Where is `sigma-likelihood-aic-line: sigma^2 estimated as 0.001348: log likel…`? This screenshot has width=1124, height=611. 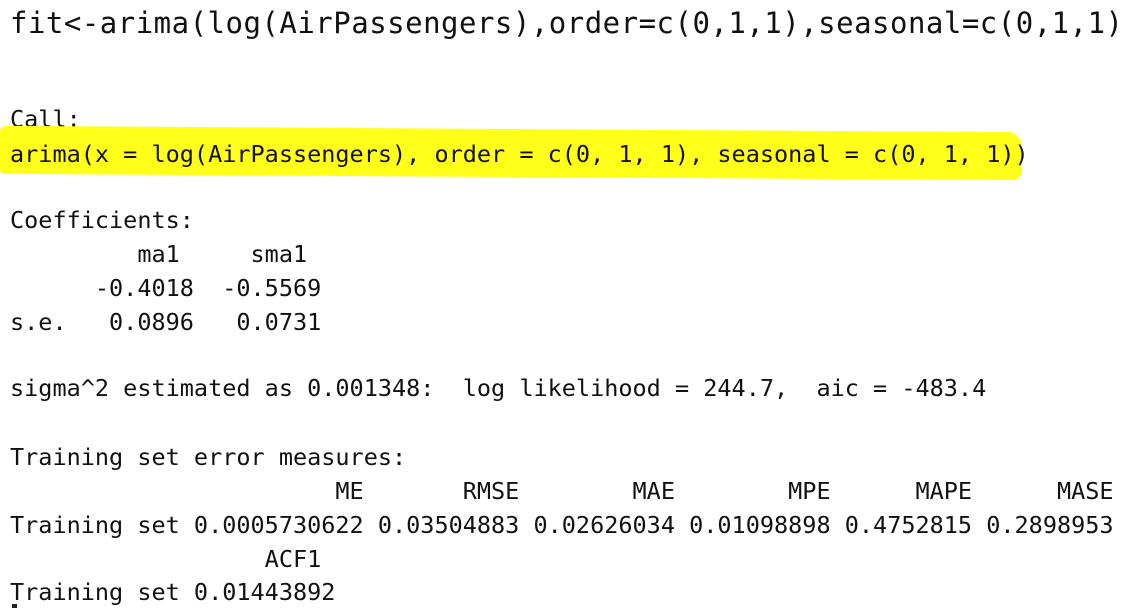 sigma-likelihood-aic-line: sigma^2 estimated as 0.001348: log likel… is located at coordinates (498, 388).